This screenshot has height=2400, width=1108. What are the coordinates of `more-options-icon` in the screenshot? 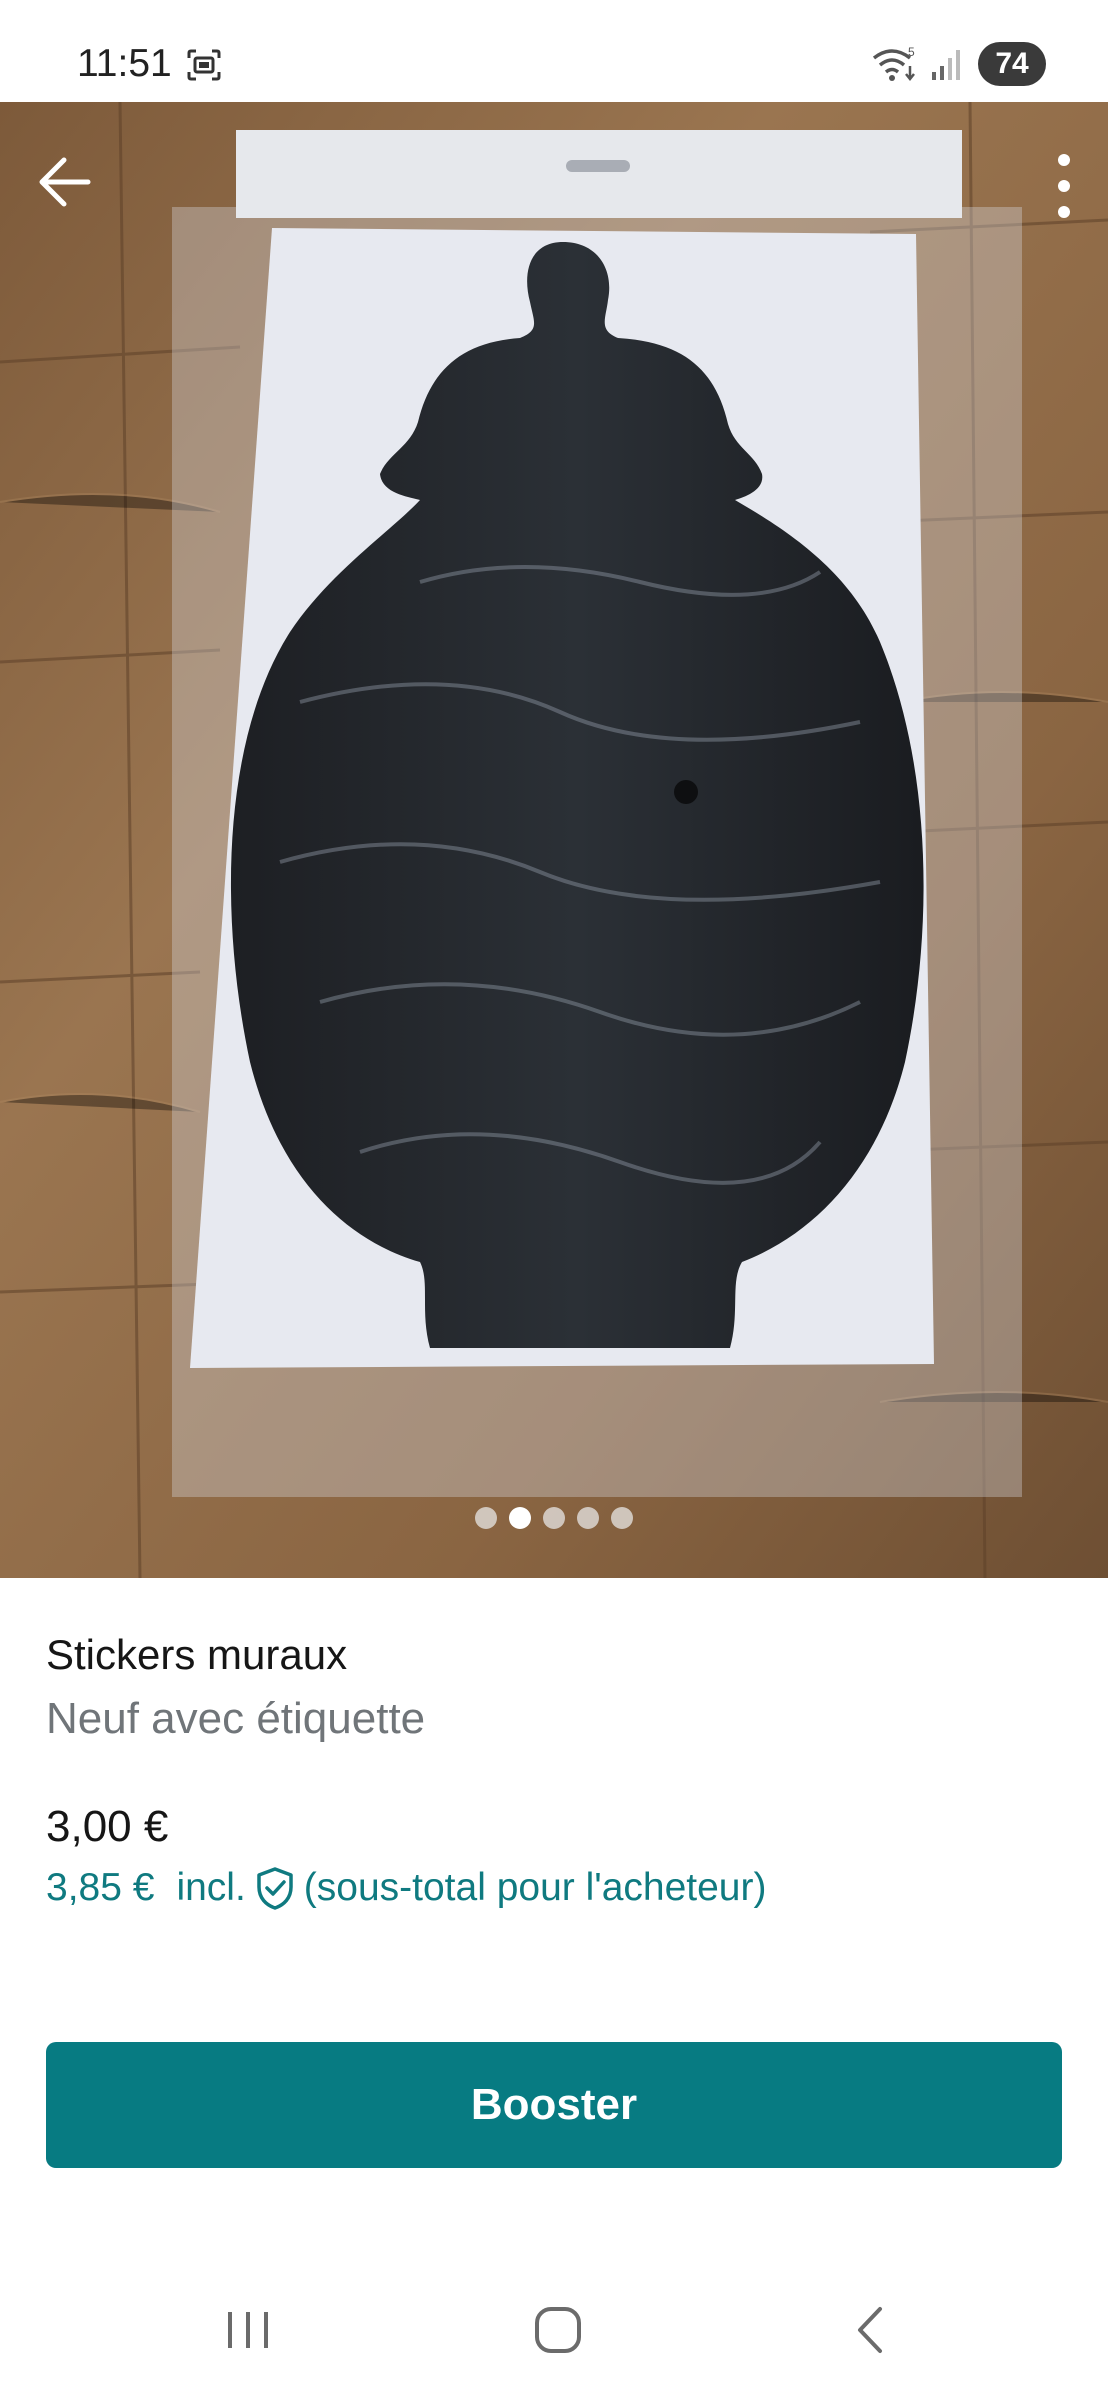 It's located at (1064, 186).